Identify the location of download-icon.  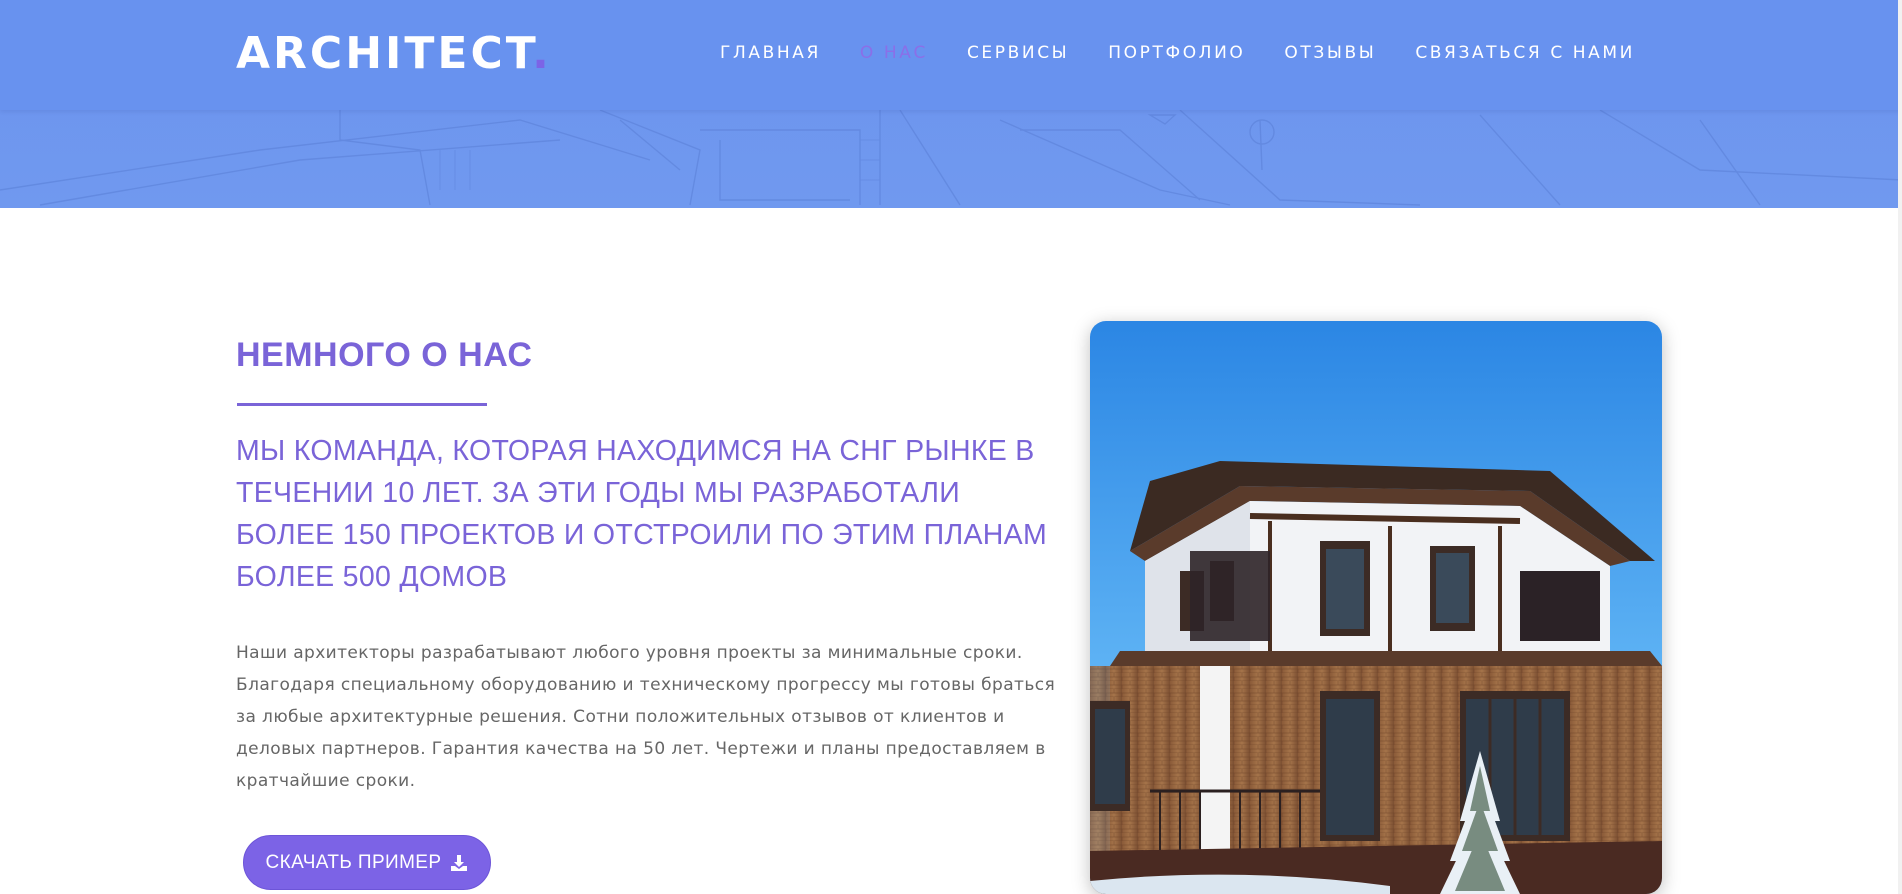
(459, 863).